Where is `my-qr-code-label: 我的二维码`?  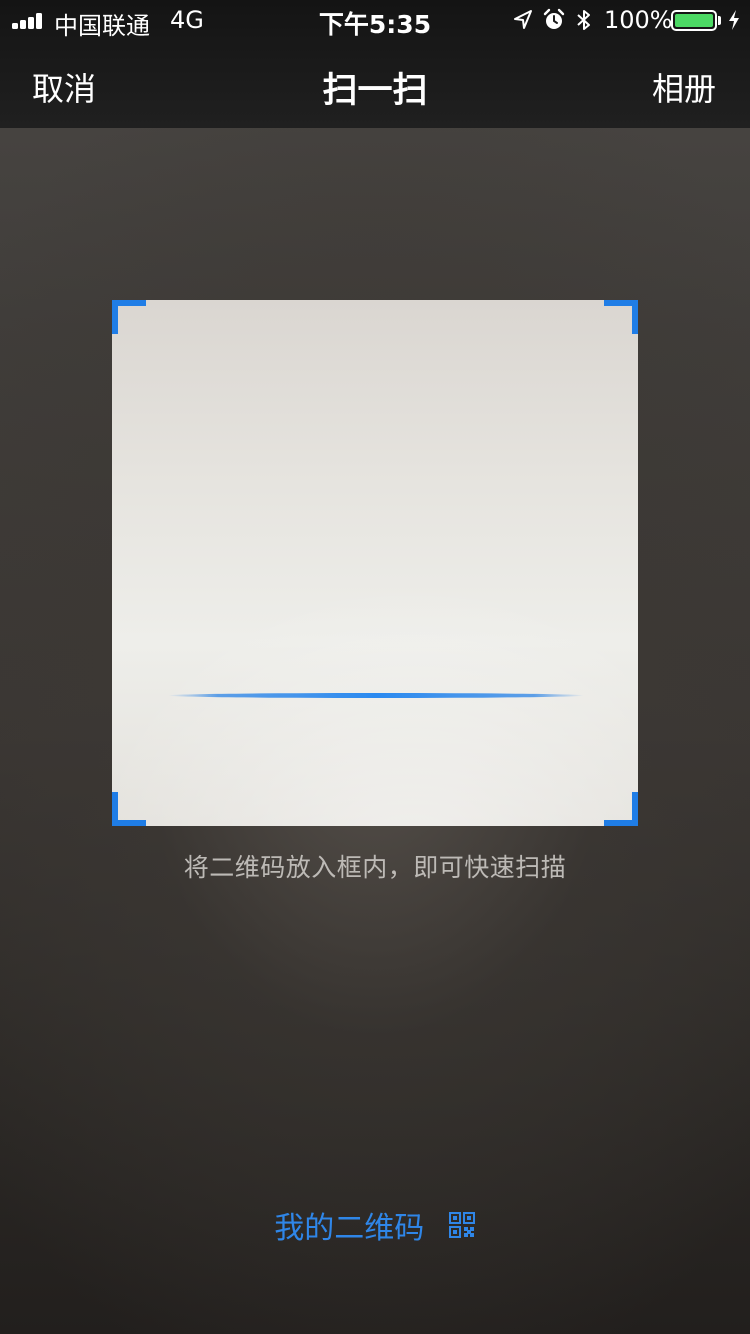 my-qr-code-label: 我的二维码 is located at coordinates (349, 1228).